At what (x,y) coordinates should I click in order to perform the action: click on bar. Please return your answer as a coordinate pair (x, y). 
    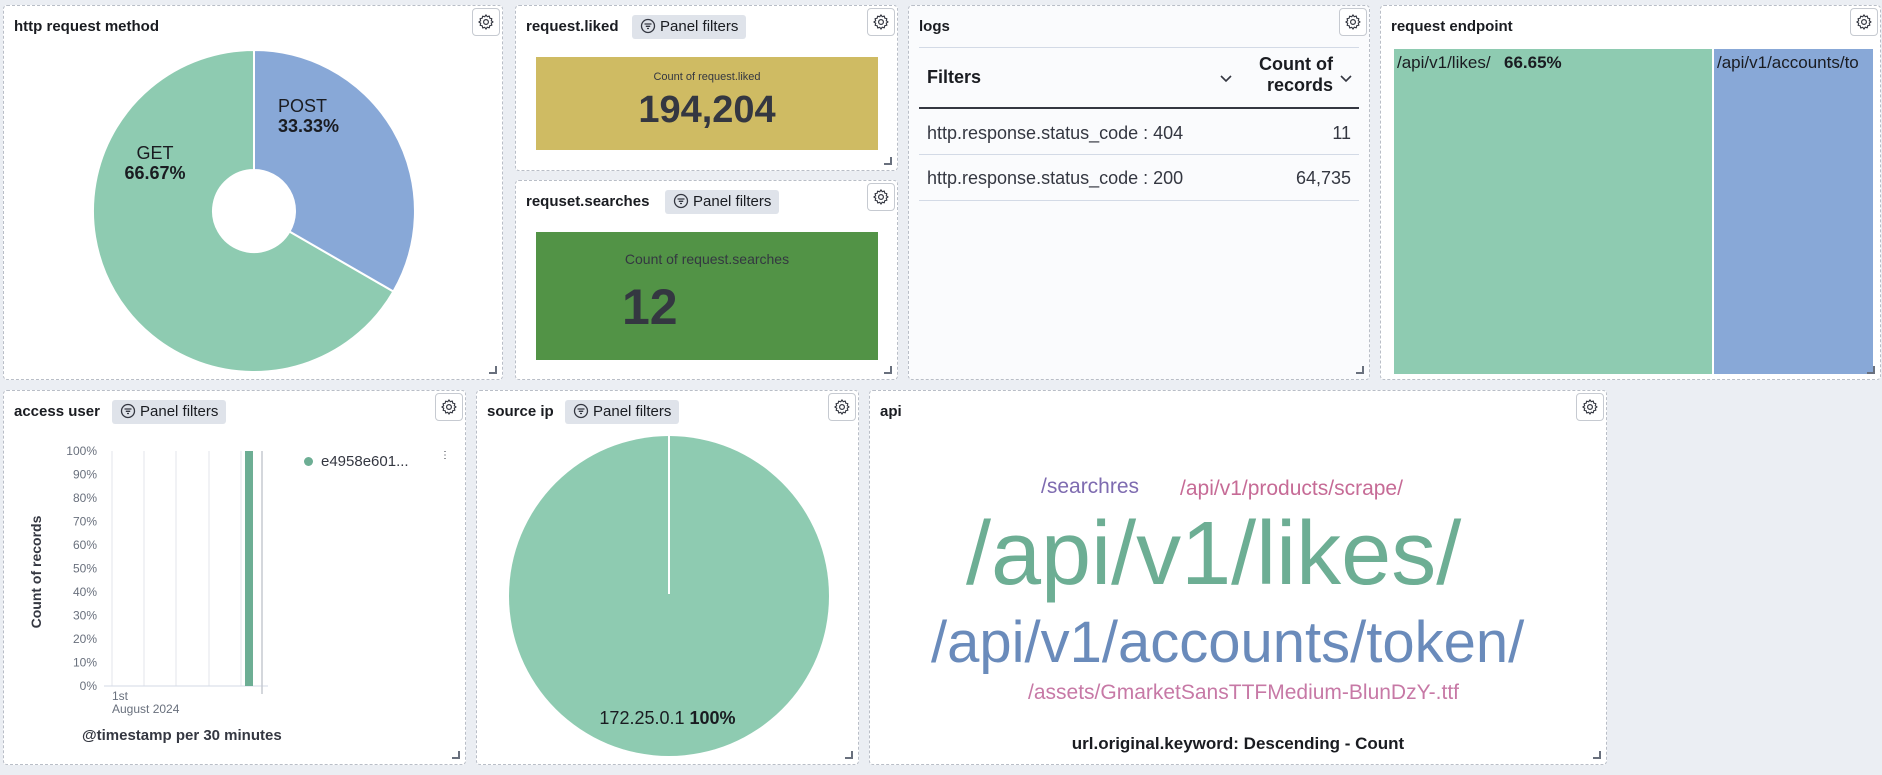
    Looking at the image, I should click on (249, 568).